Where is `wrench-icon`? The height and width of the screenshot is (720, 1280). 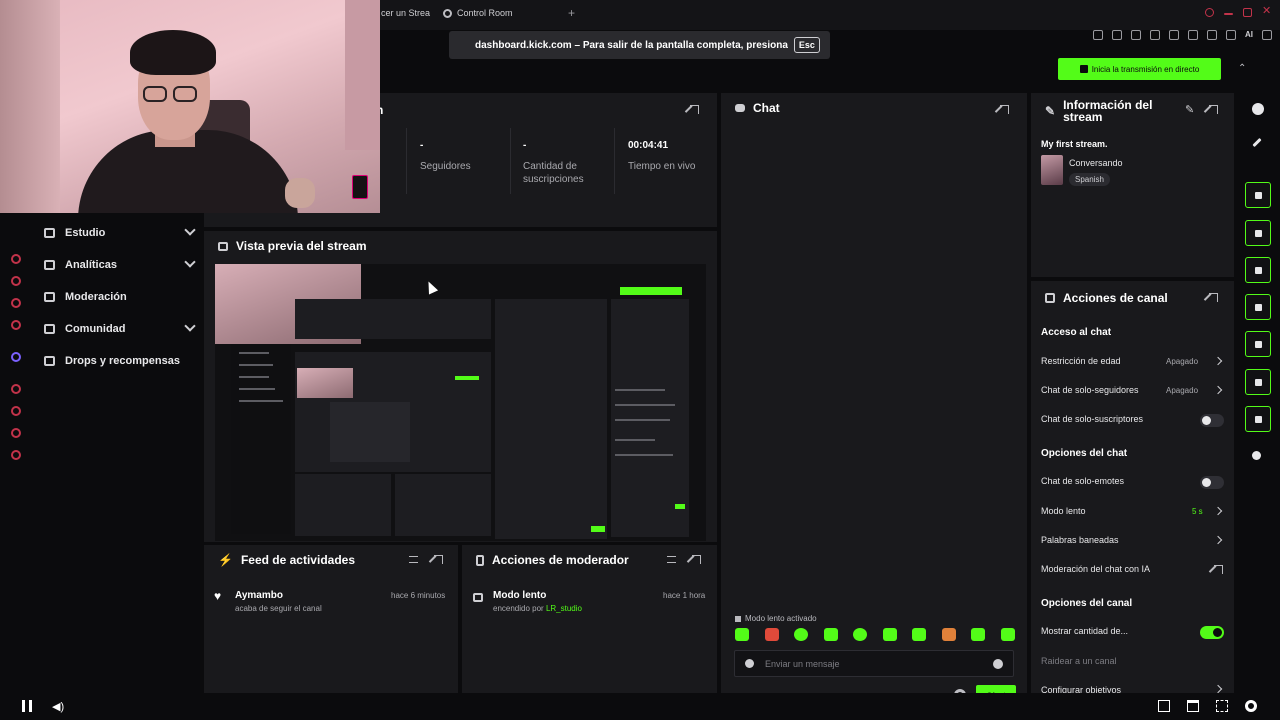 wrench-icon is located at coordinates (1258, 419).